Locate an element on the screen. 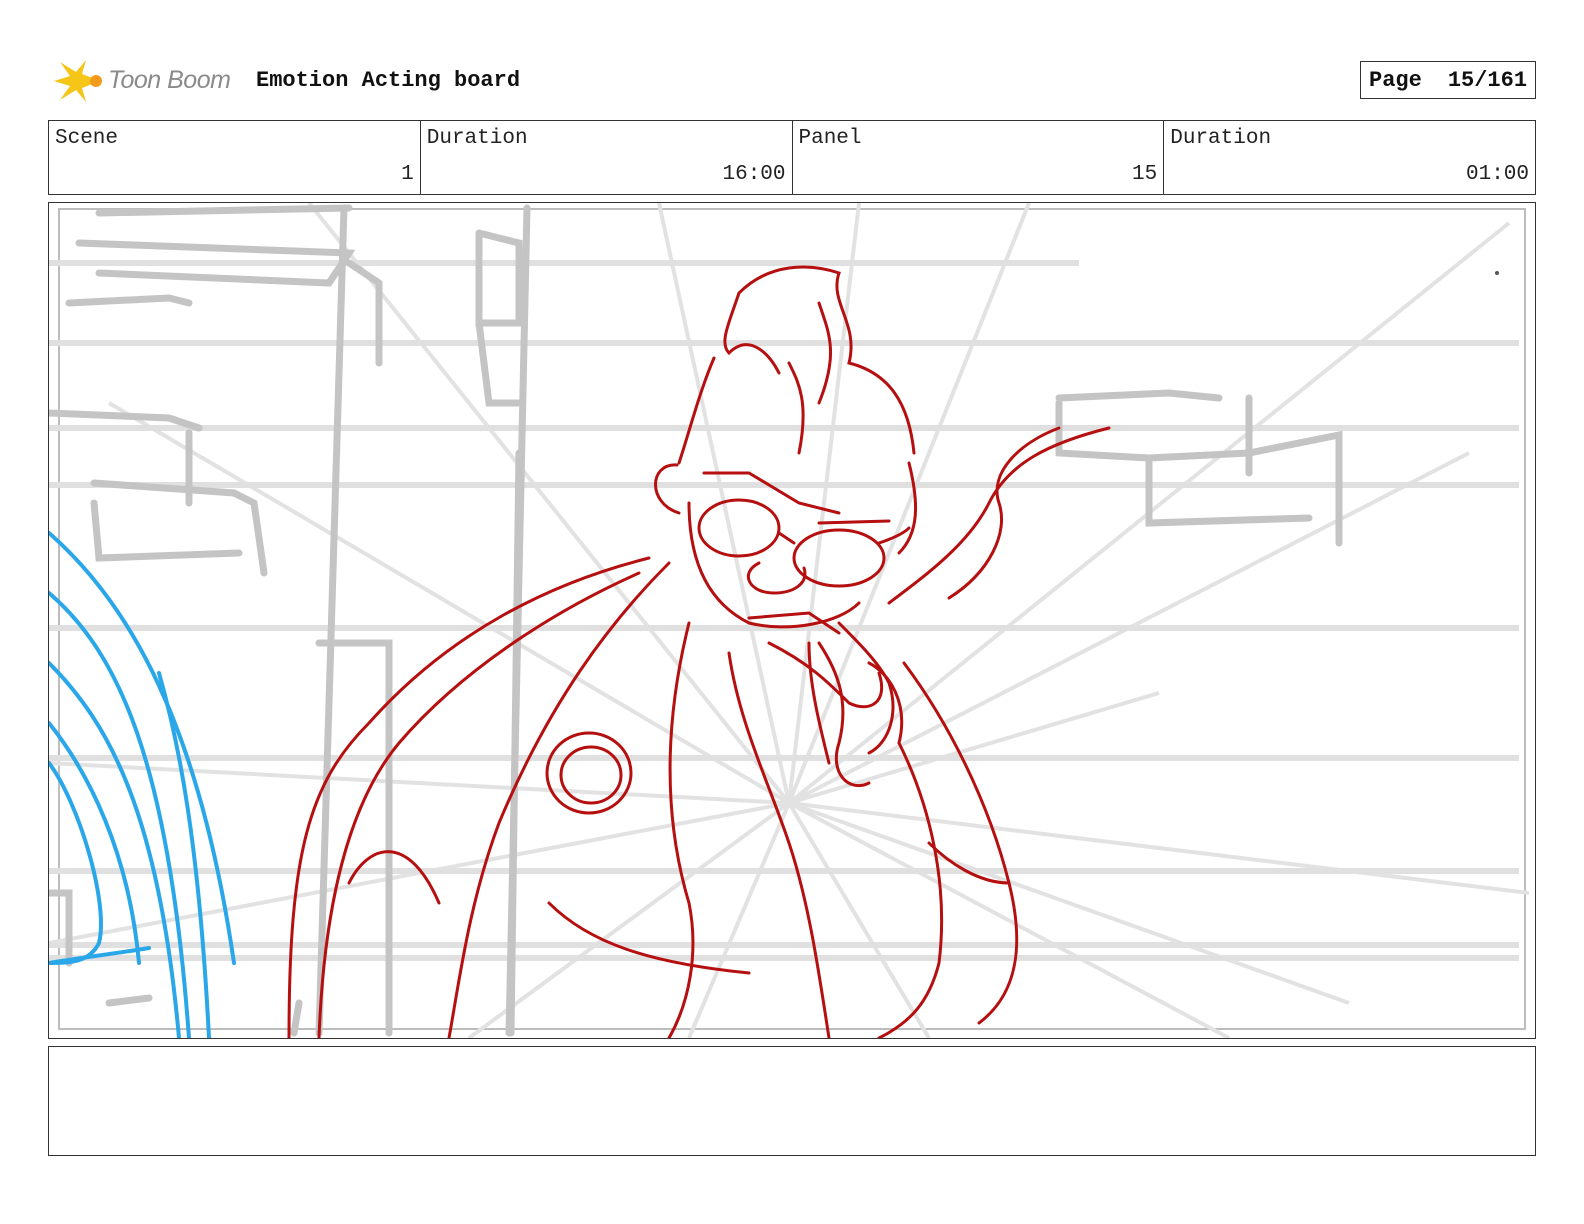 Image resolution: width=1584 pixels, height=1224 pixels. scene-duration-label: Duration is located at coordinates (477, 138).